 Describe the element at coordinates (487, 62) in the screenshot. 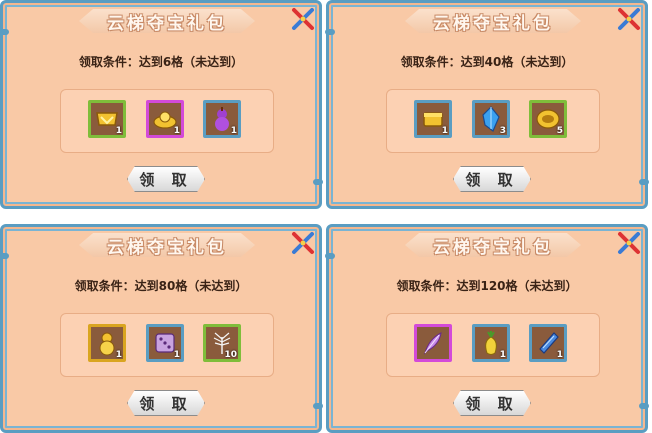

I see `claim-condition: 领取条件：达到40格（未达到）` at that location.